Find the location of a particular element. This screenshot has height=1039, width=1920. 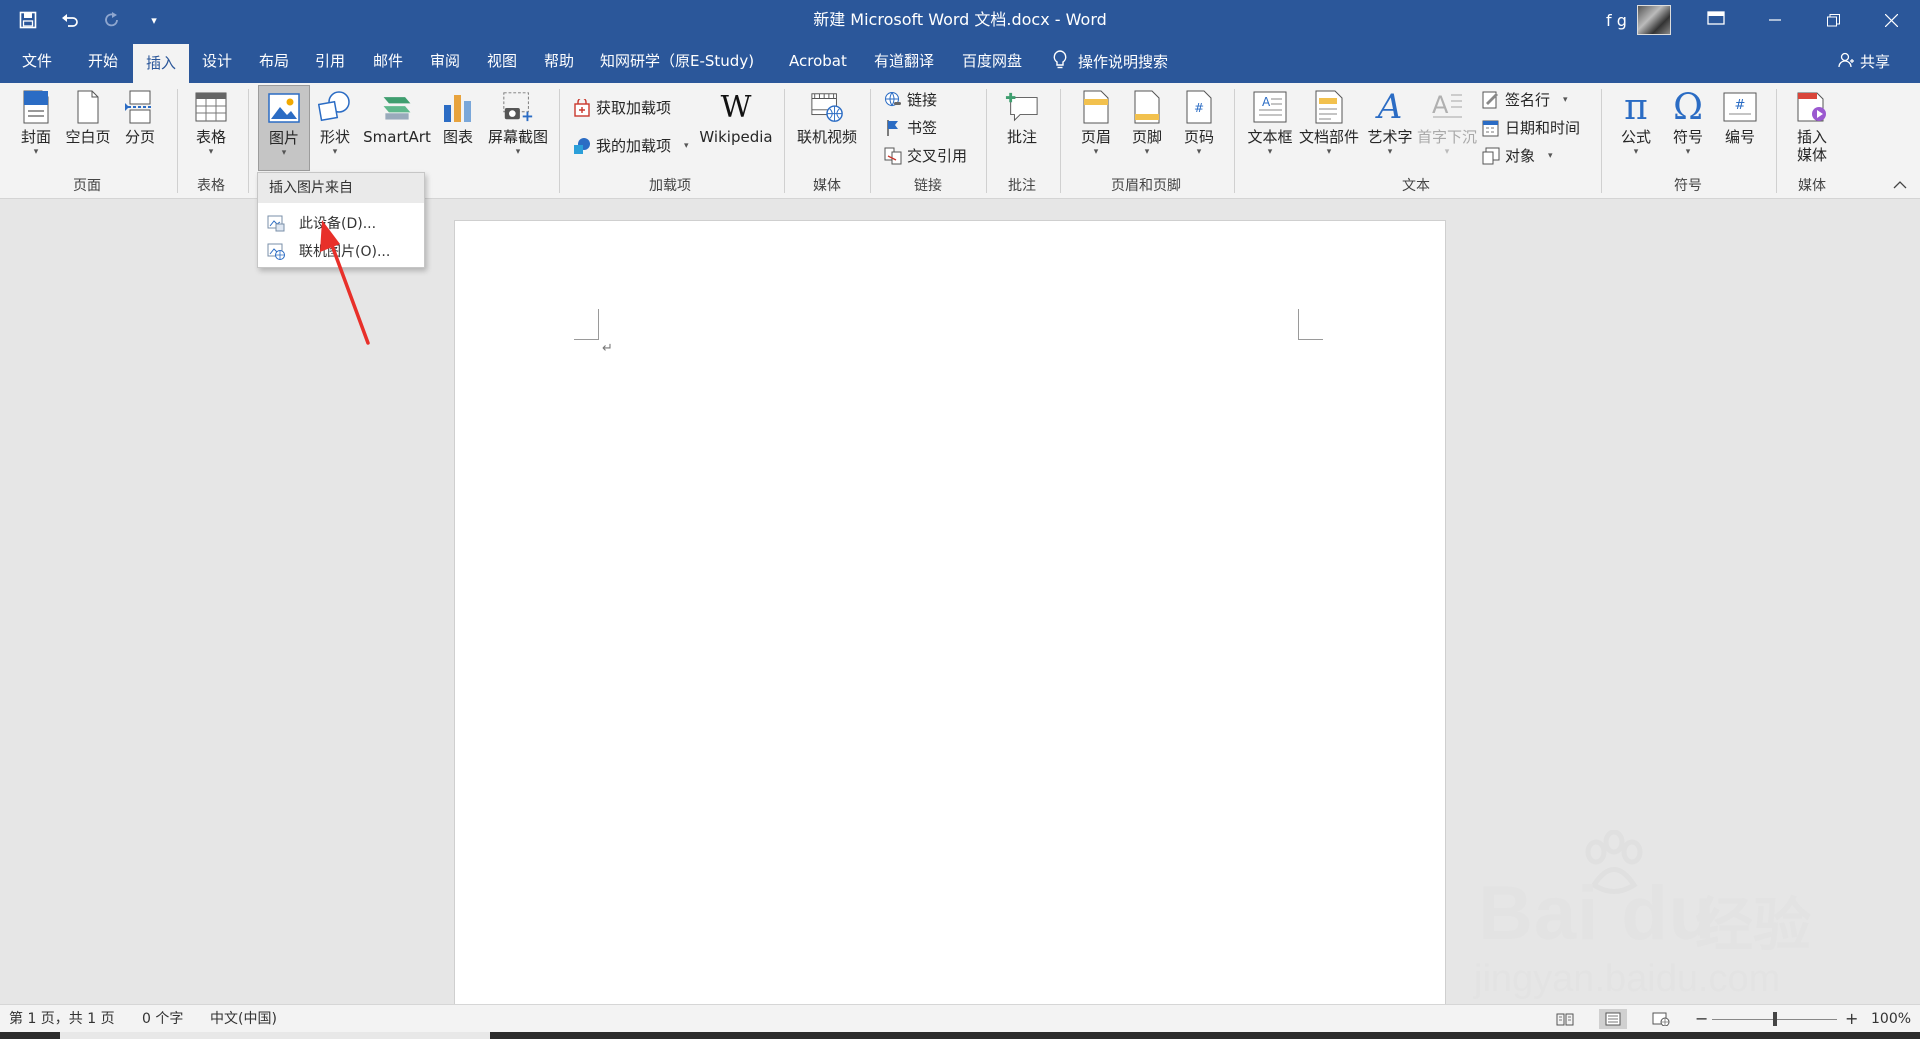

date-time-button: 日期和时间 is located at coordinates (1531, 127).